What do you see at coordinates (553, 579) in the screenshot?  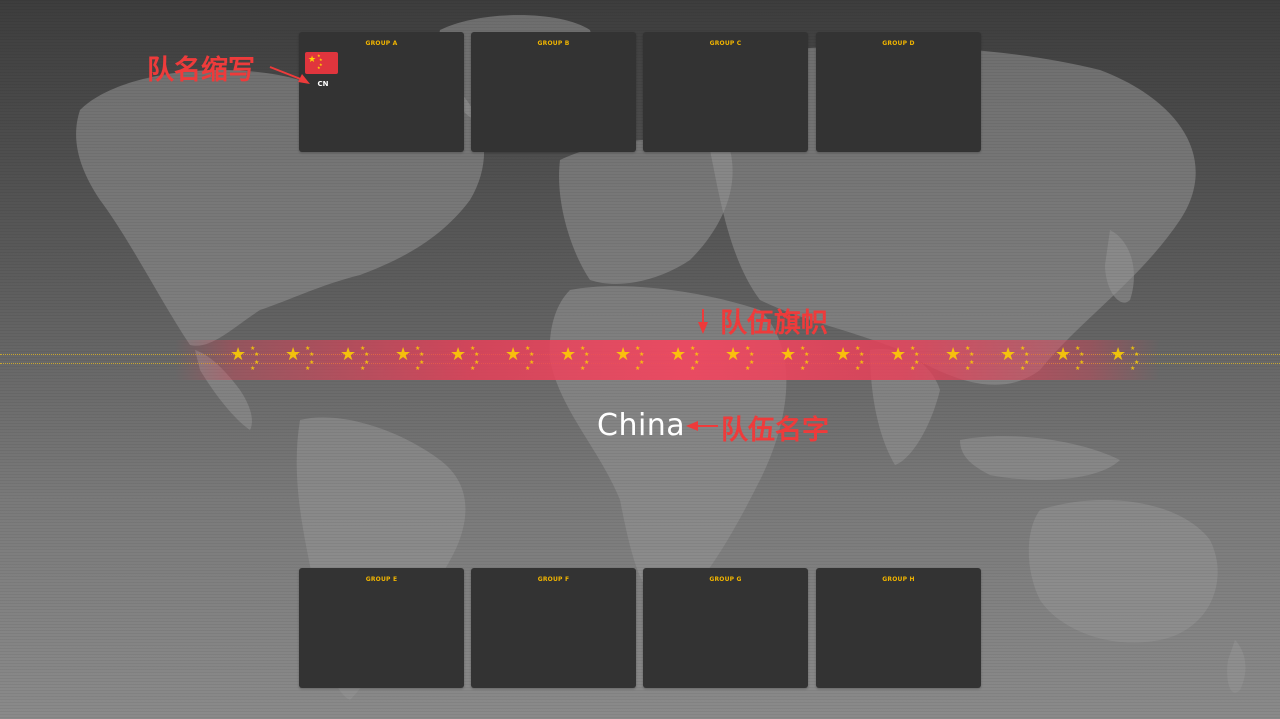 I see `group-title: GROUP F` at bounding box center [553, 579].